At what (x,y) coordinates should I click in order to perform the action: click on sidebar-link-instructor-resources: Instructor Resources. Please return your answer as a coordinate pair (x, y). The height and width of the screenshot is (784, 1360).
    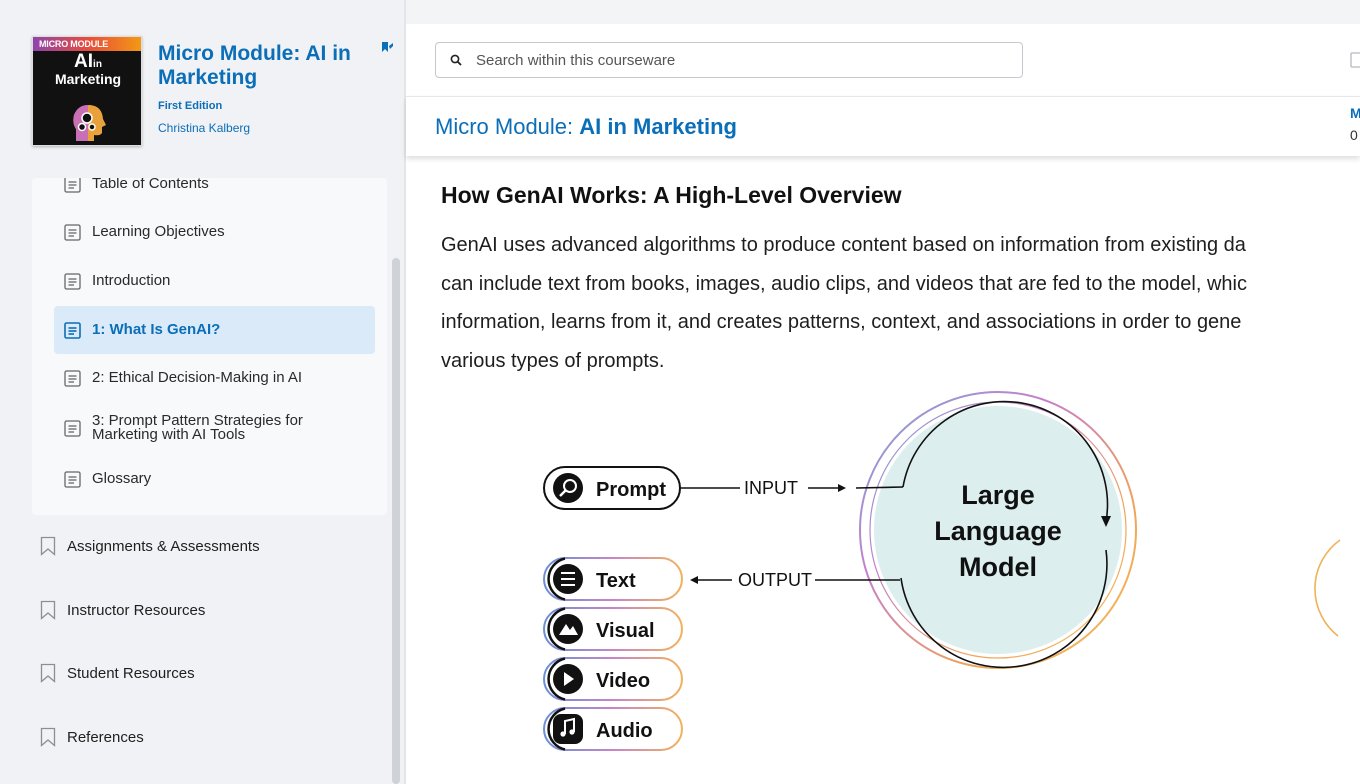
    Looking at the image, I should click on (122, 610).